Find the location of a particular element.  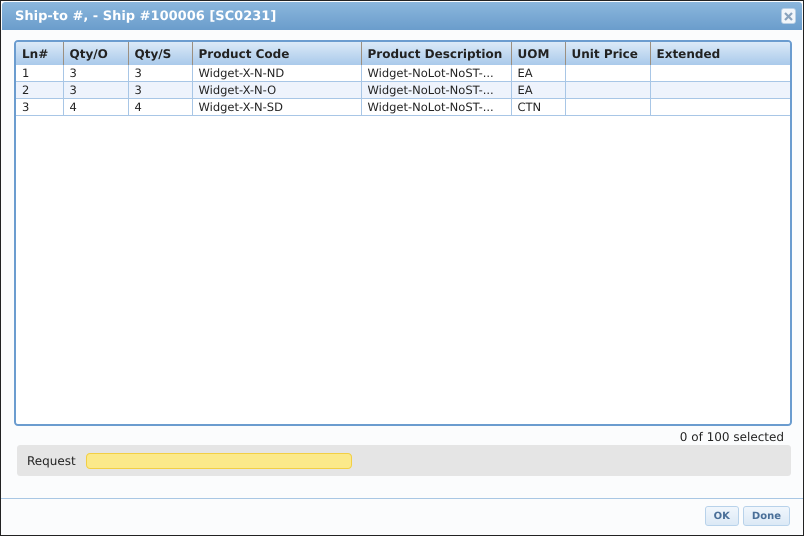

column-header: Product Description is located at coordinates (436, 54).